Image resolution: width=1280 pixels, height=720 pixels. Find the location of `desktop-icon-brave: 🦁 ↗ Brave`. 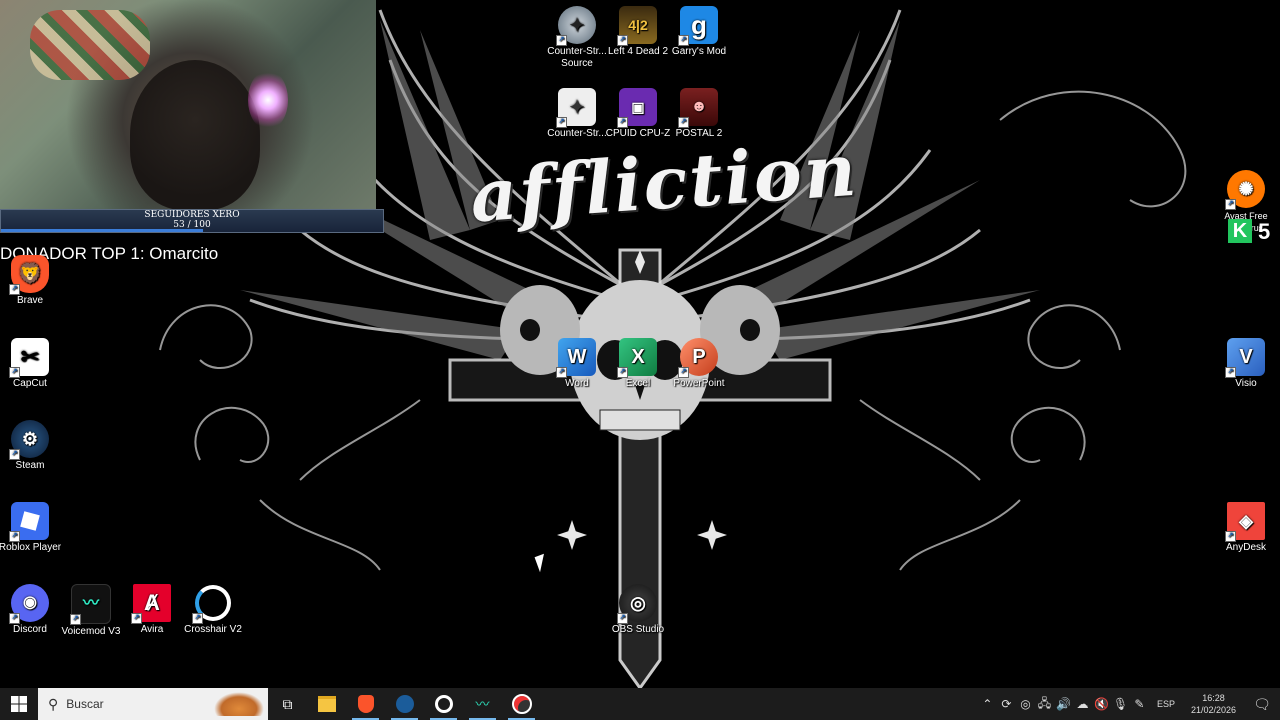

desktop-icon-brave: 🦁 ↗ Brave is located at coordinates (33, 281).